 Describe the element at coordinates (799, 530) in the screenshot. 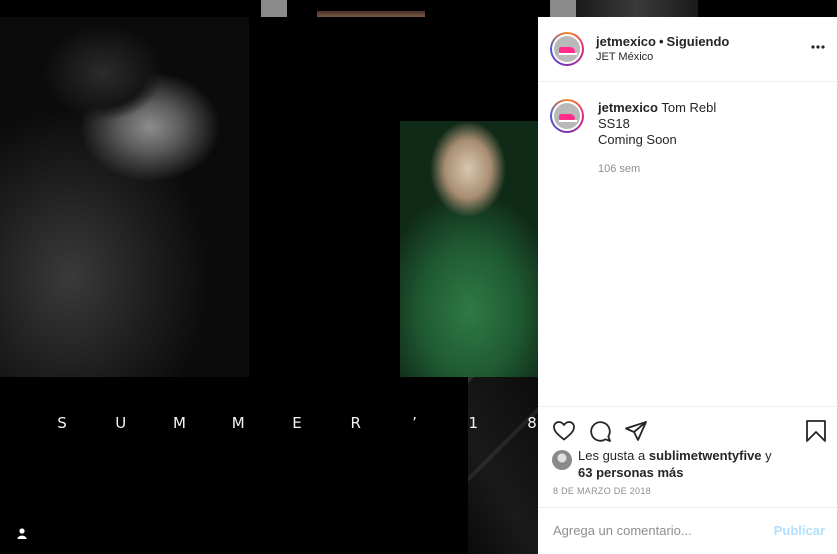

I see `publish-button: Publicar` at that location.